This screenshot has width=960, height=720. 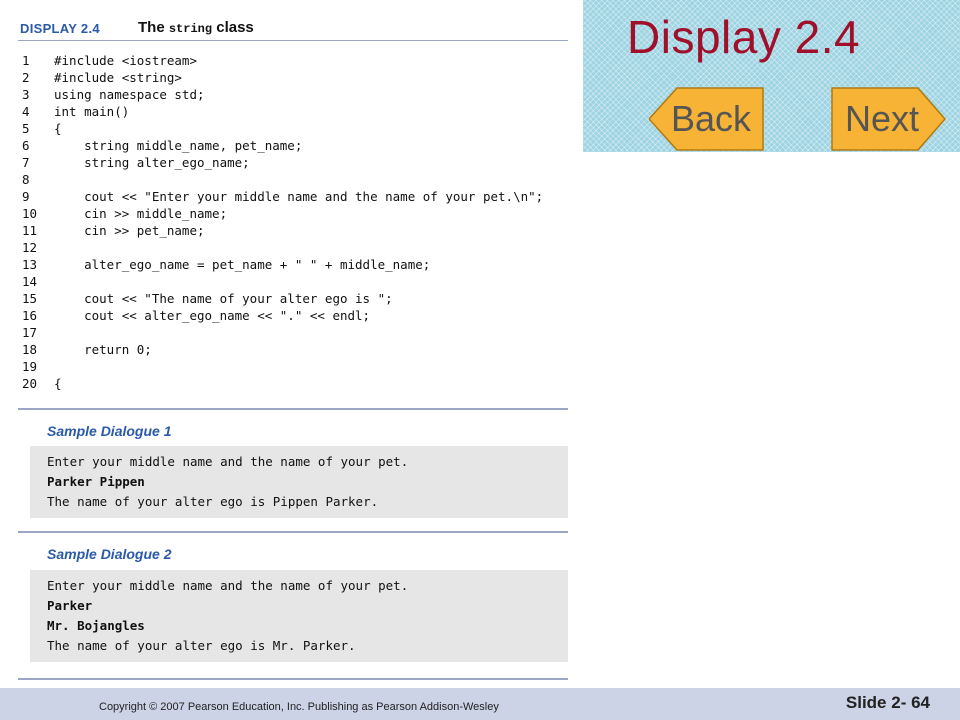 What do you see at coordinates (30, 281) in the screenshot?
I see `line-number: 14` at bounding box center [30, 281].